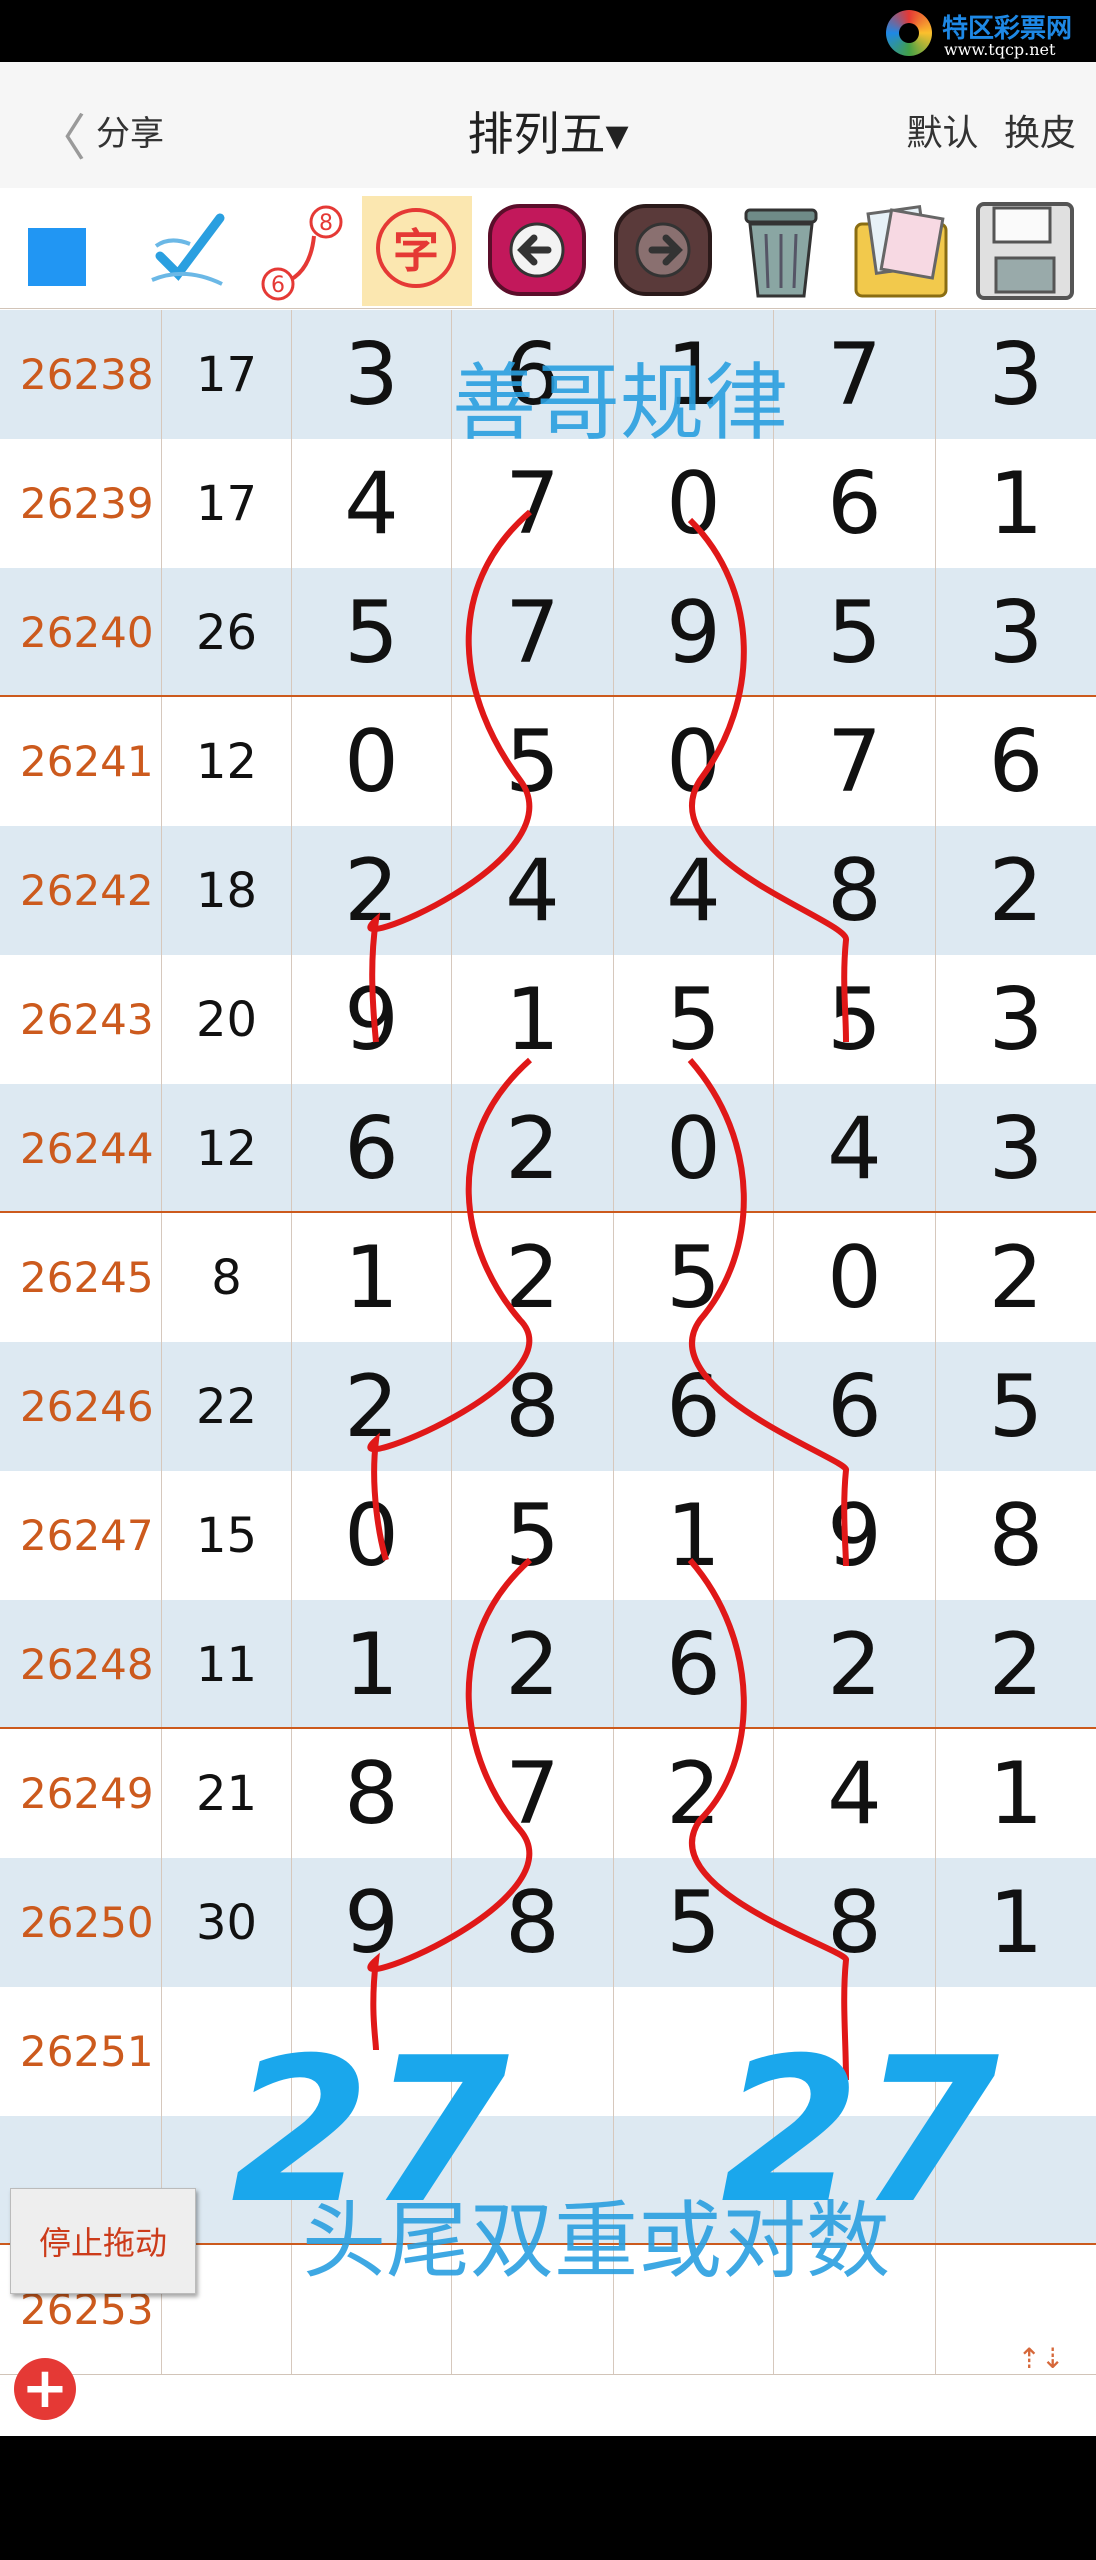 The image size is (1096, 2560). I want to click on table-row: 26250 30 9 8 5 8 1, so click(548, 1922).